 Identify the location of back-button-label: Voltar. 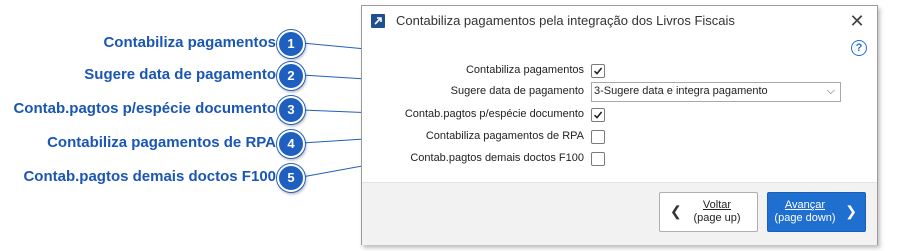
(717, 205).